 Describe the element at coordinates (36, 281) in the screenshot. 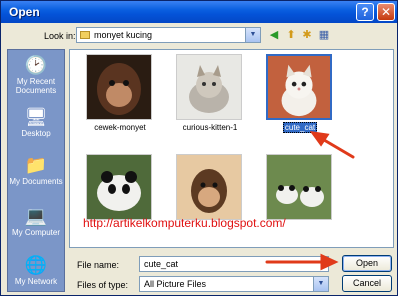

I see `place-label: My Network` at that location.